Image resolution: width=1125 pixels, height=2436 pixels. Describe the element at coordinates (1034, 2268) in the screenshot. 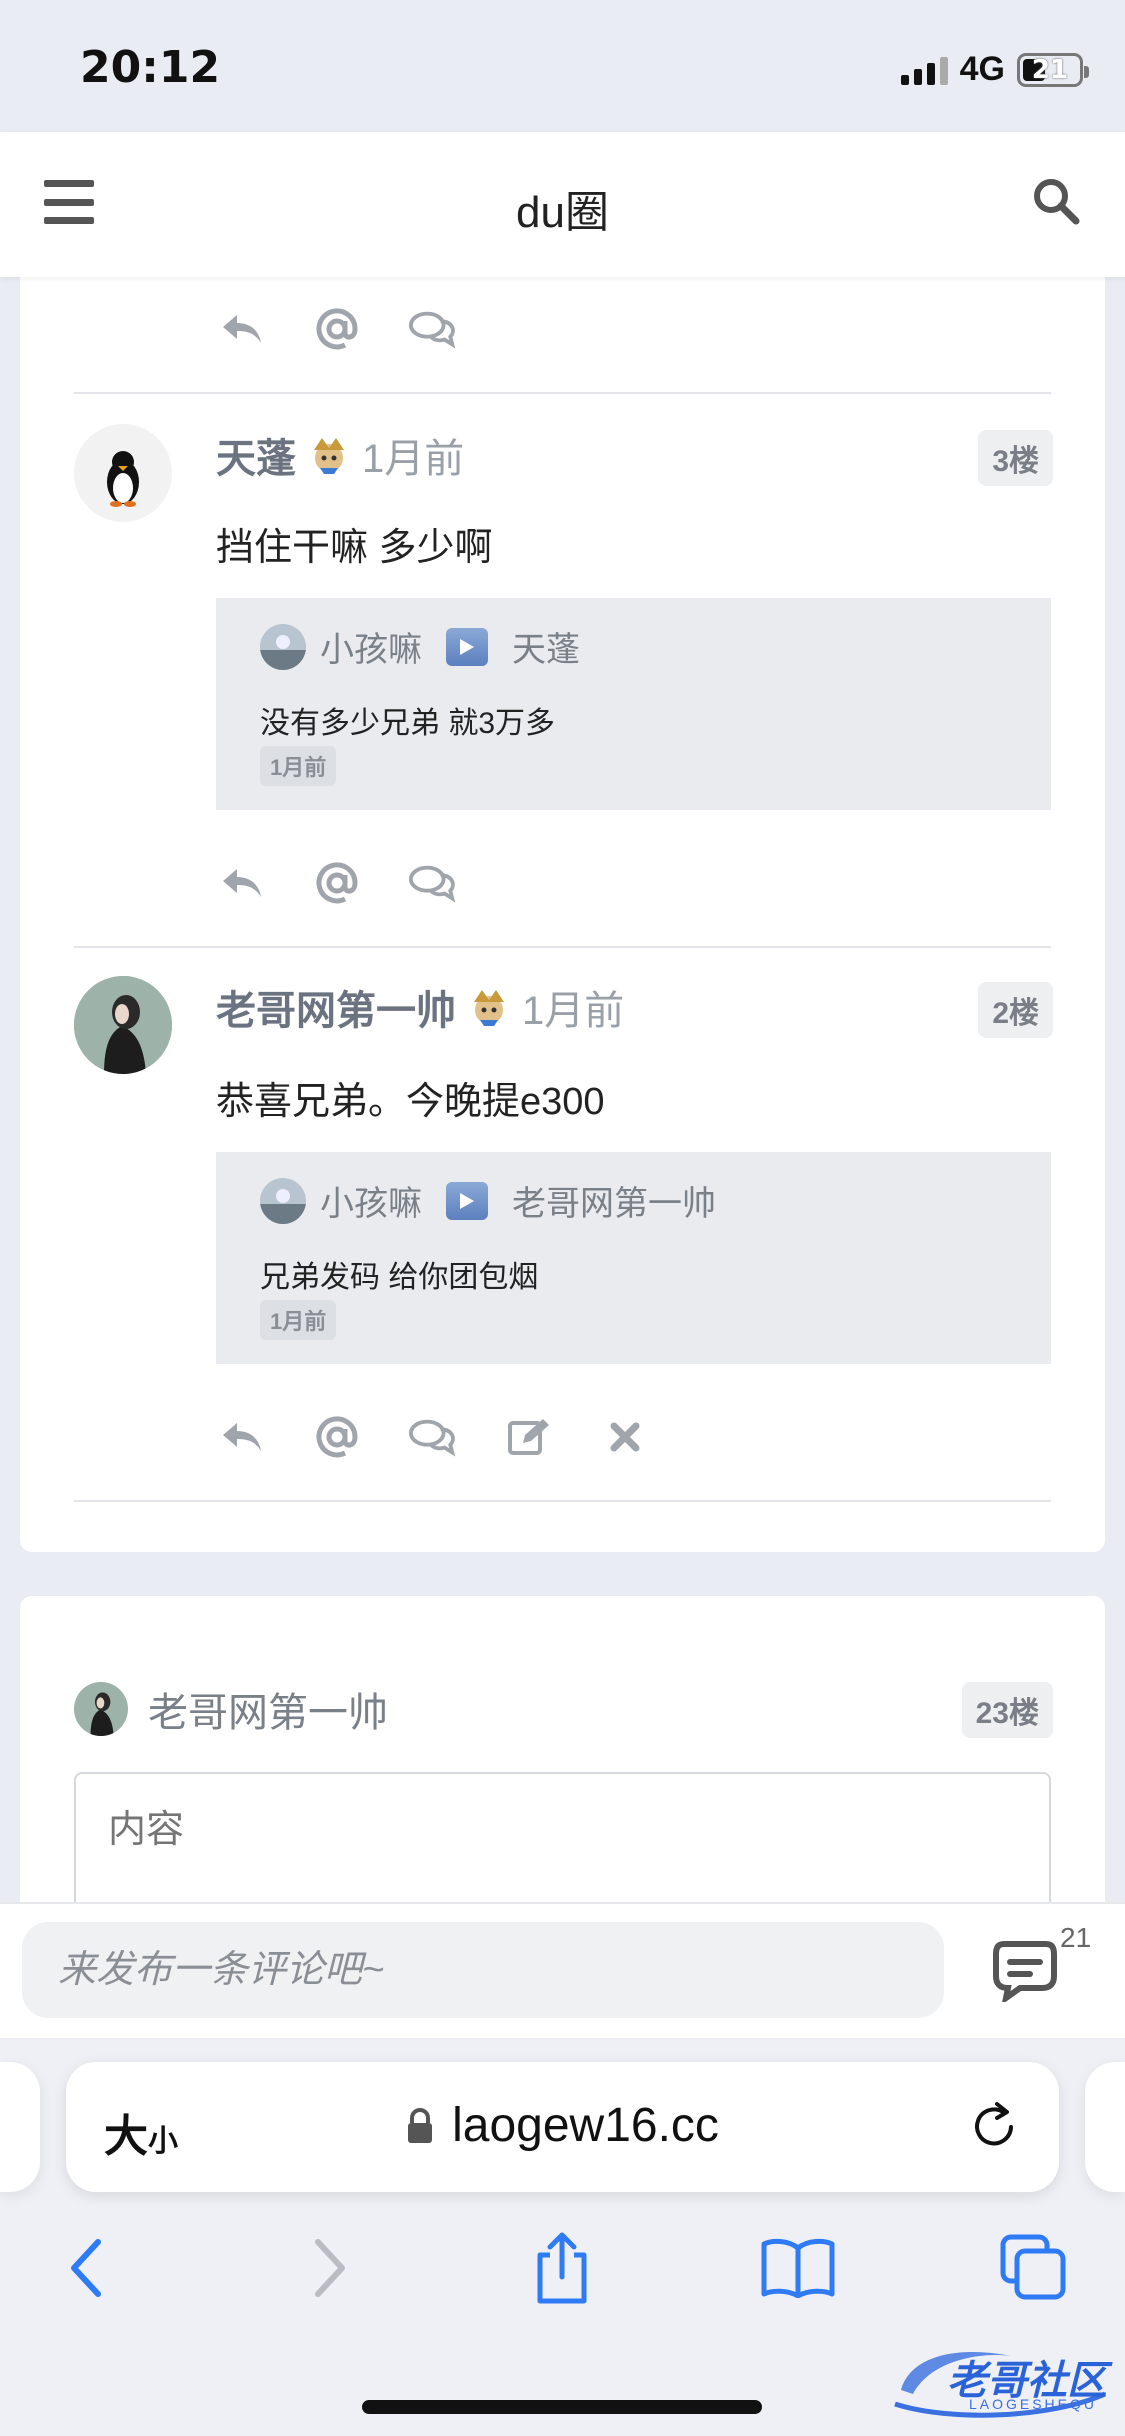

I see `tabs-icon` at that location.